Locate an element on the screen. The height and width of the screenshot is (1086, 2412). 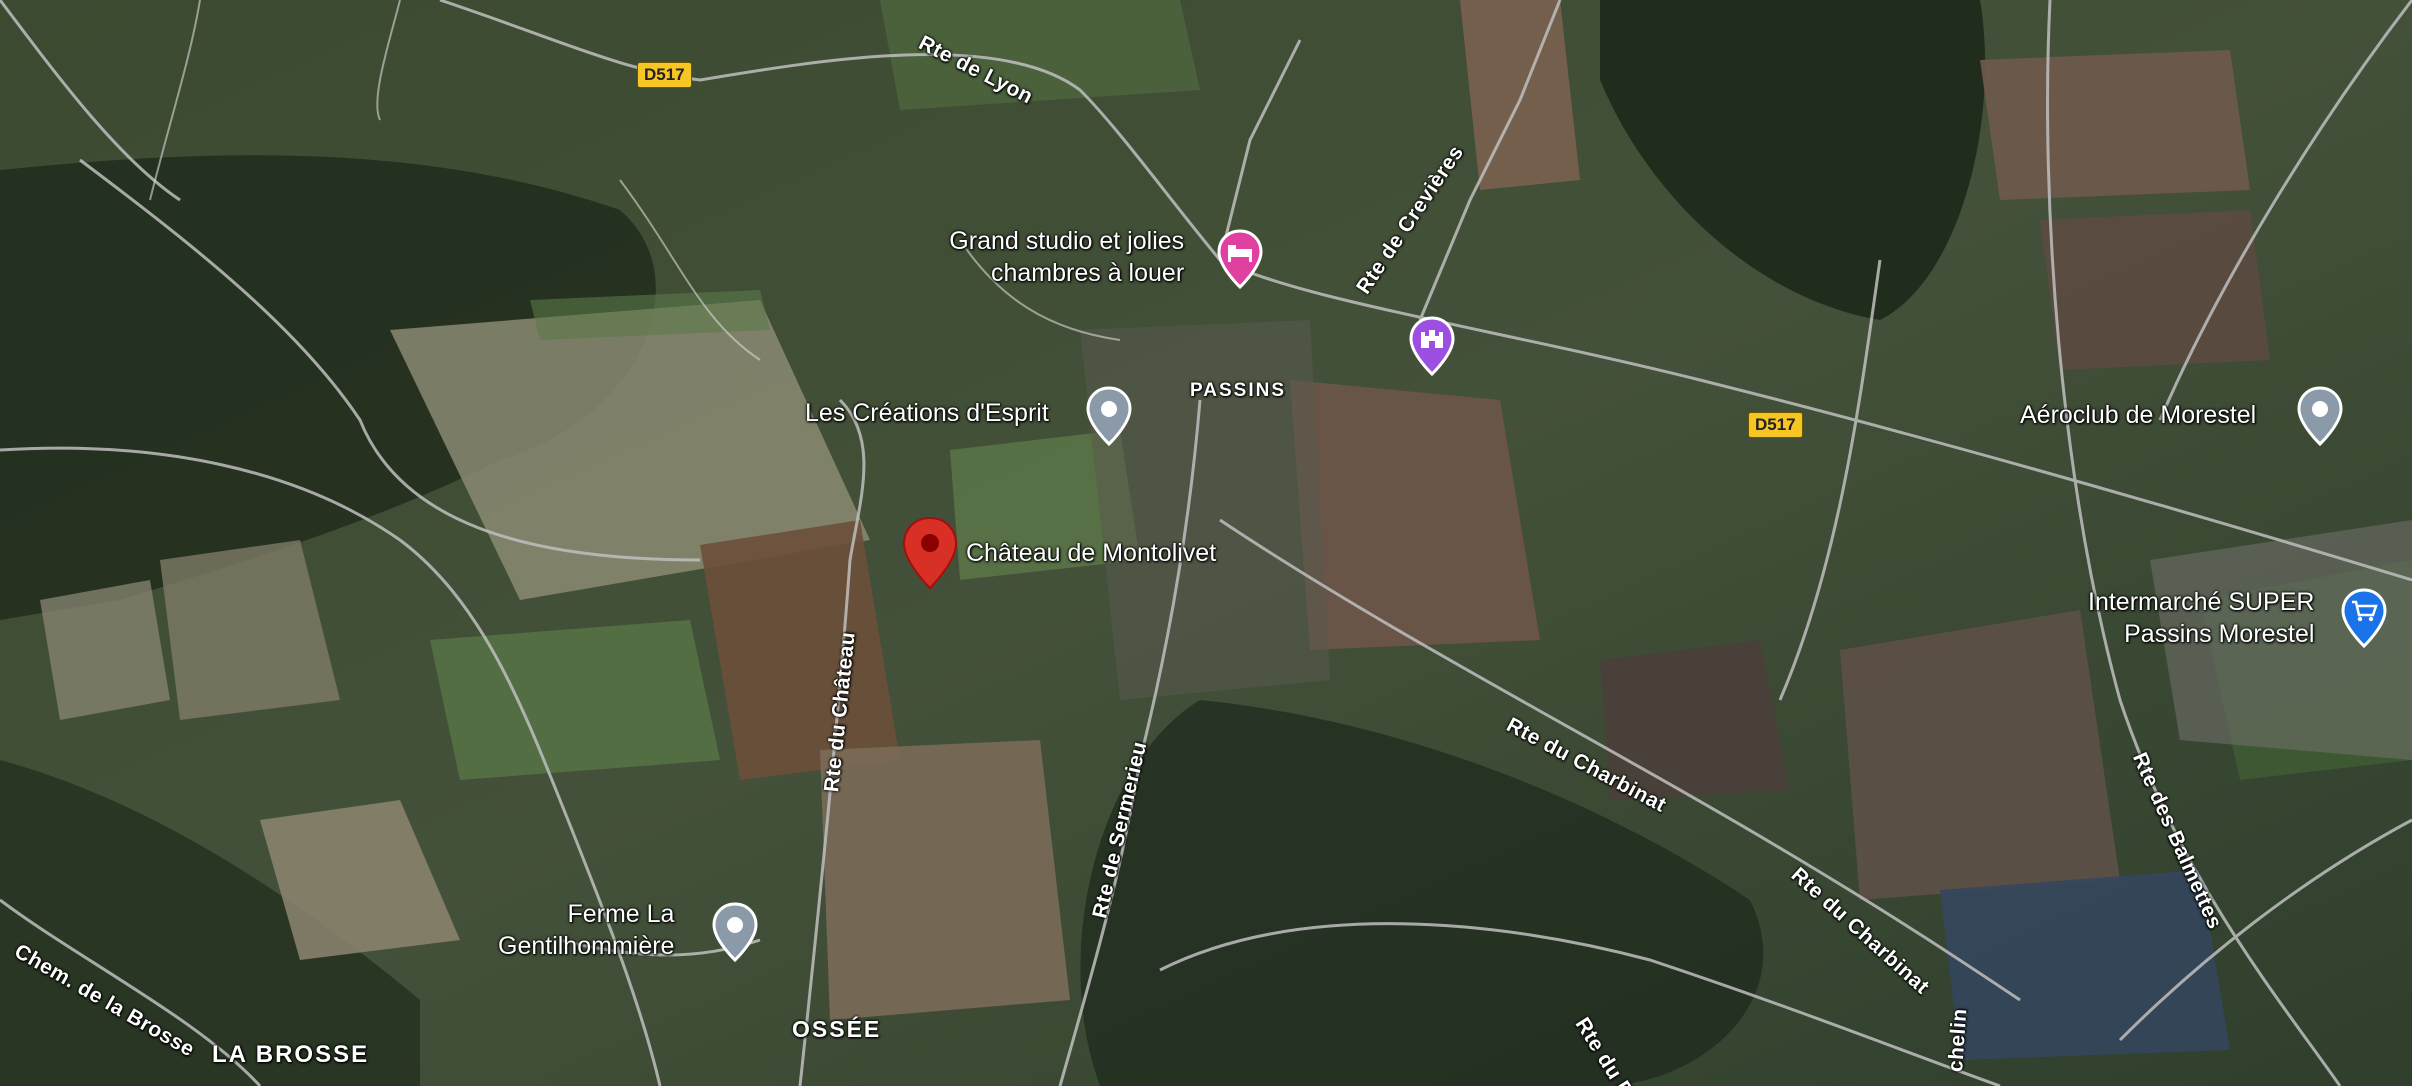
poi-label-line: chambres à louer is located at coordinates (1088, 273).